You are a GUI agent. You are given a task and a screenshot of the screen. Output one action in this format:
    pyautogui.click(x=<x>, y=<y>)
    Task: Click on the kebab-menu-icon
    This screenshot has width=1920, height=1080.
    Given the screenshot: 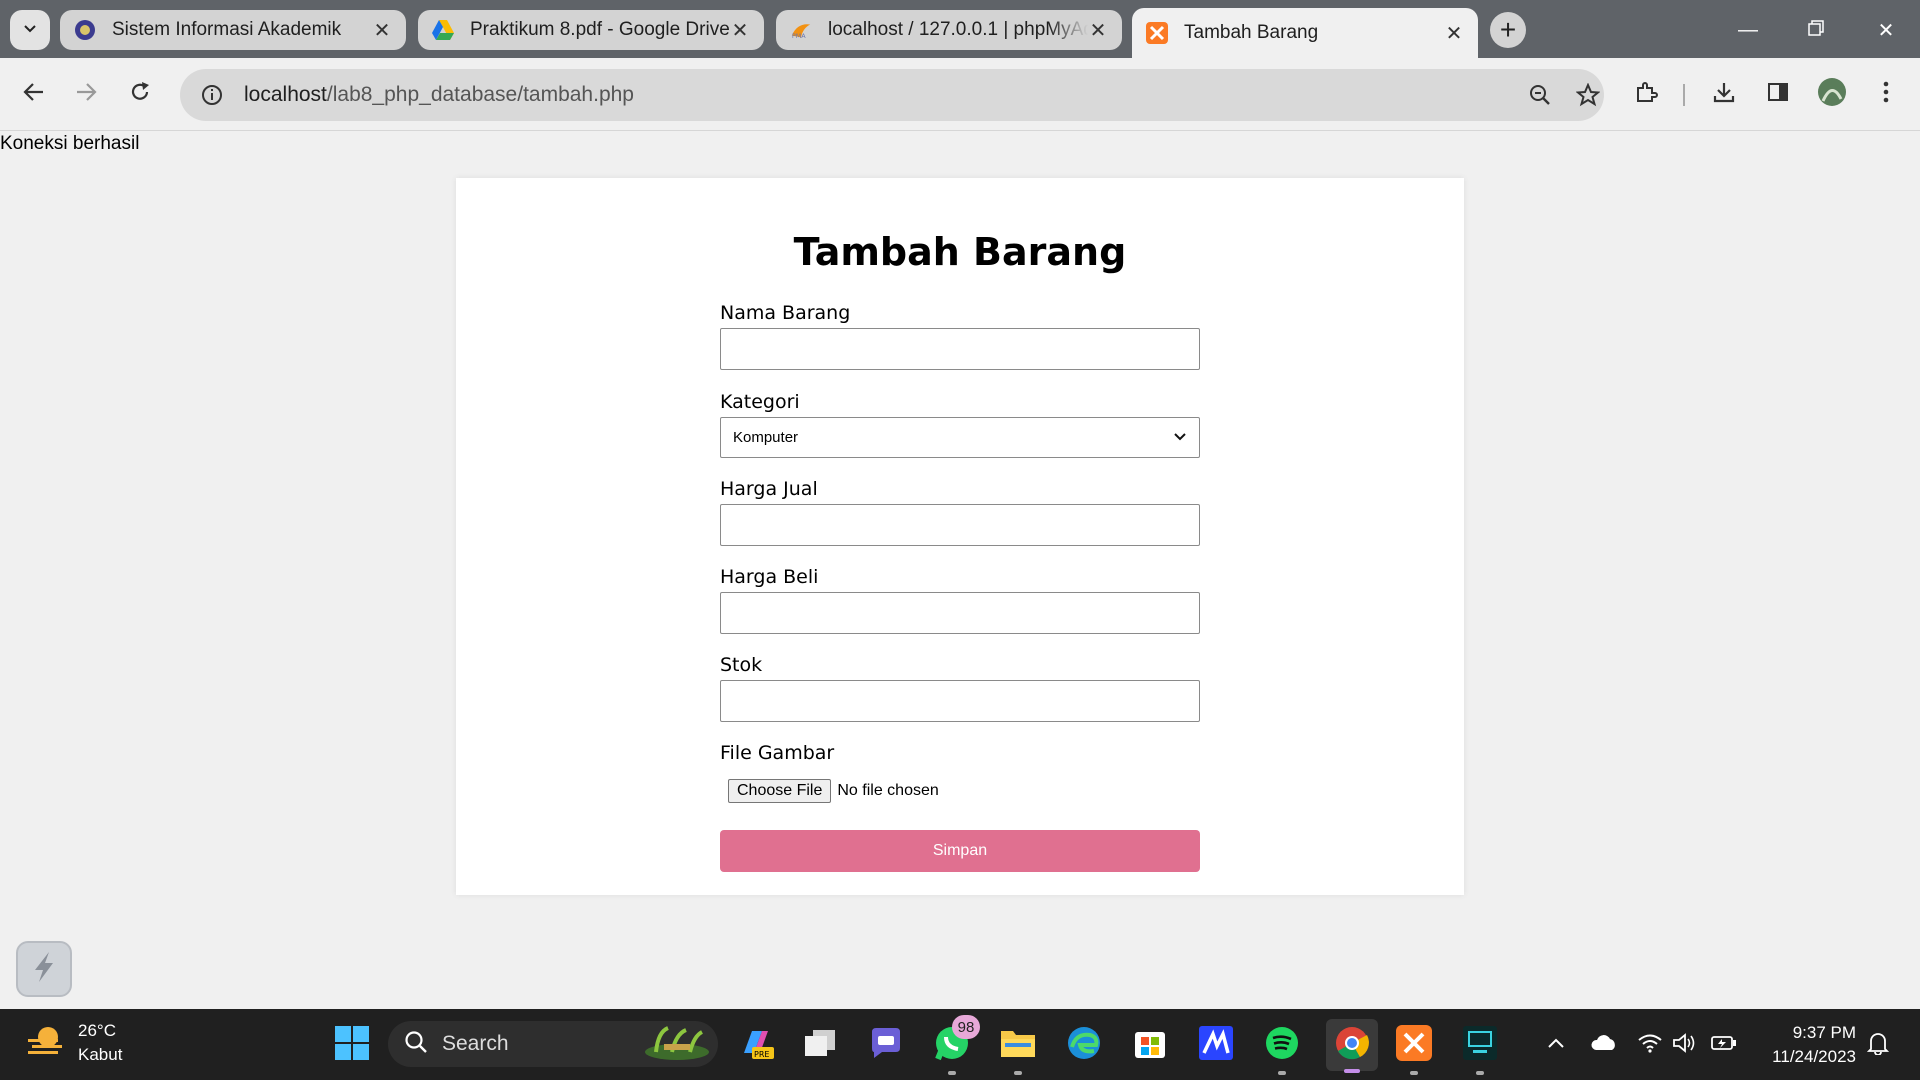 What is the action you would take?
    pyautogui.click(x=1886, y=94)
    